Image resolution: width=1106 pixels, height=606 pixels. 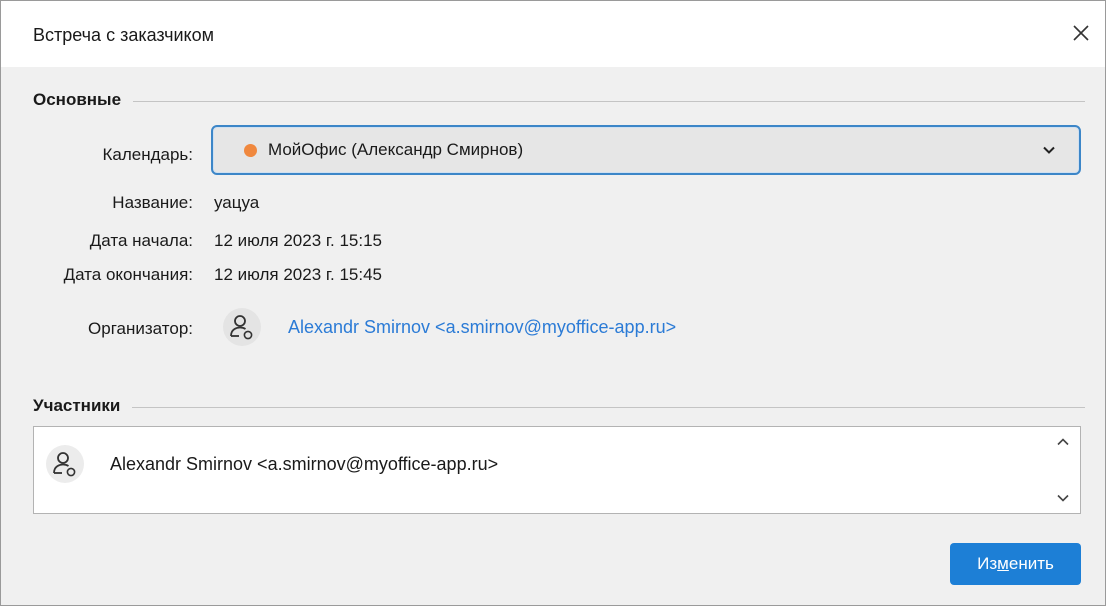 I want to click on close-icon, so click(x=1081, y=33).